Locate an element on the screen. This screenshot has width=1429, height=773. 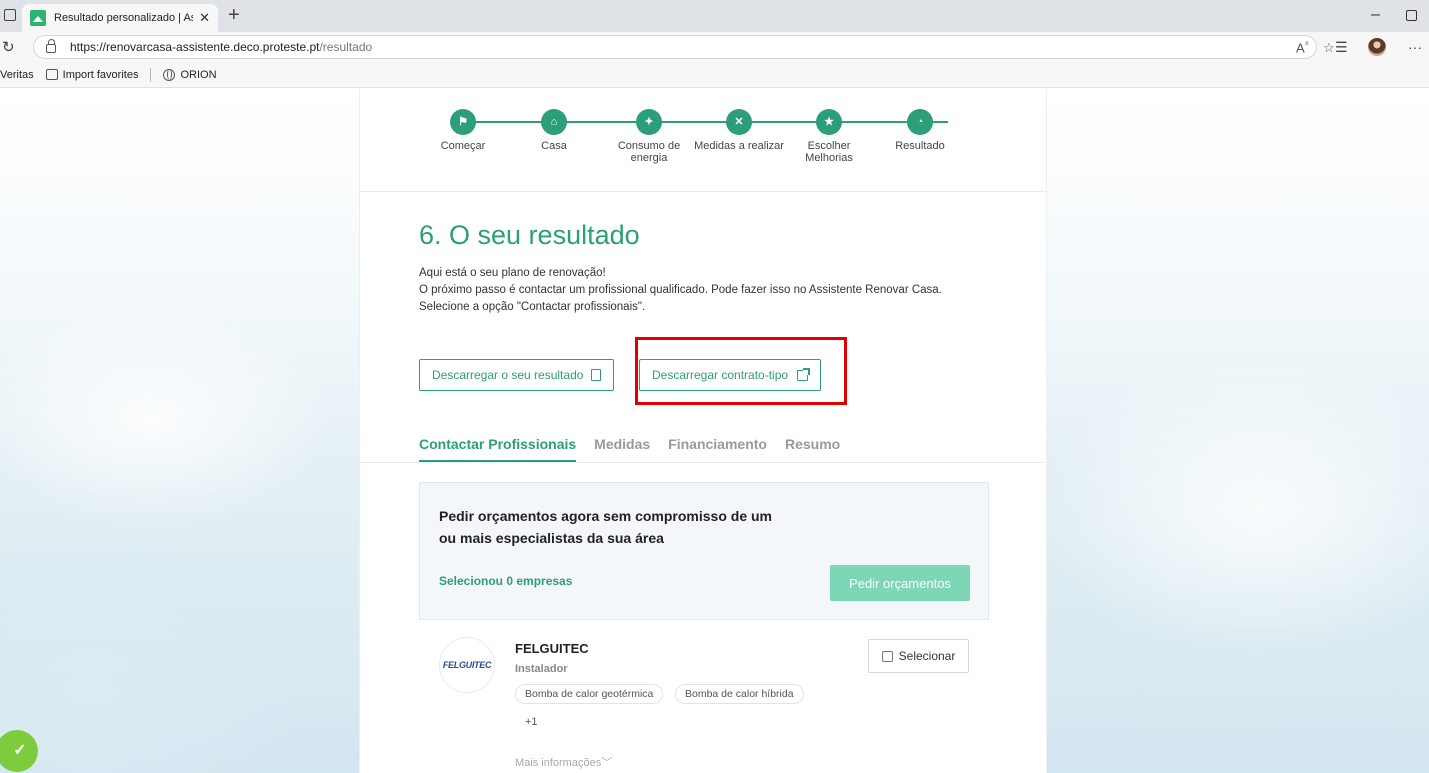
step-escolher-melhorias: ★ Escolher Melhorias is located at coordinates (829, 136).